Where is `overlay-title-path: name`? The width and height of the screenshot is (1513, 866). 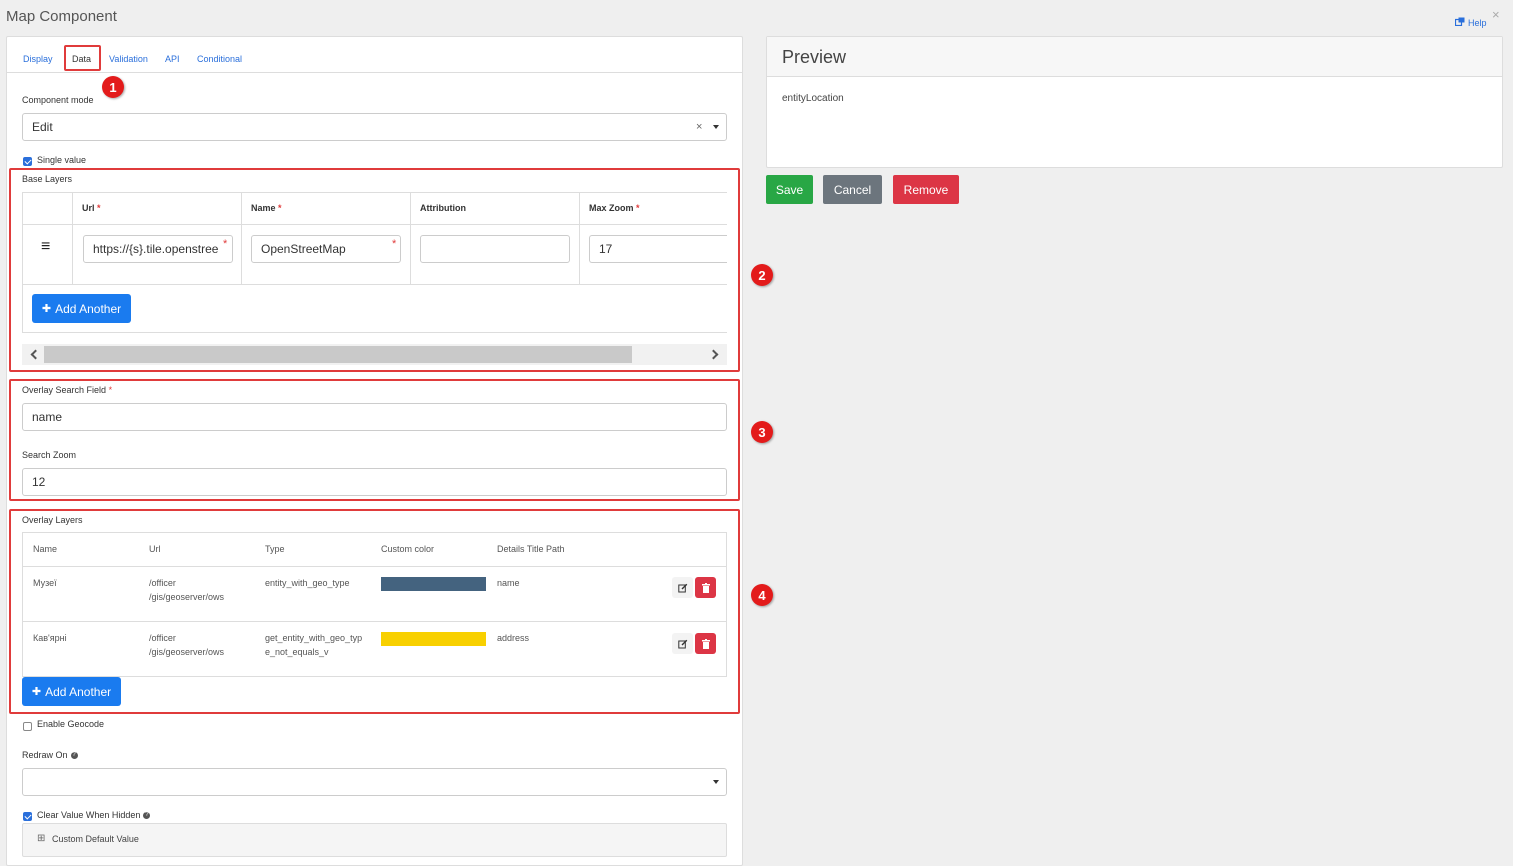 overlay-title-path: name is located at coordinates (508, 583).